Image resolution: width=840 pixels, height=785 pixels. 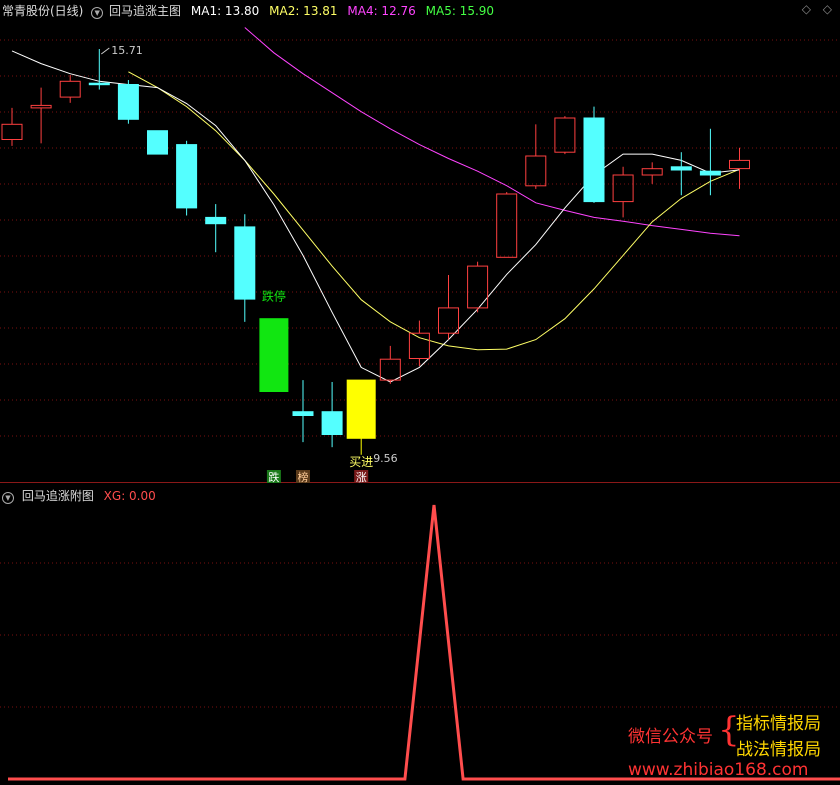 I want to click on watermark: 微信公众号 { 指标情报局 战法情报局 www.zhibiao168.com, so click(x=733, y=745).